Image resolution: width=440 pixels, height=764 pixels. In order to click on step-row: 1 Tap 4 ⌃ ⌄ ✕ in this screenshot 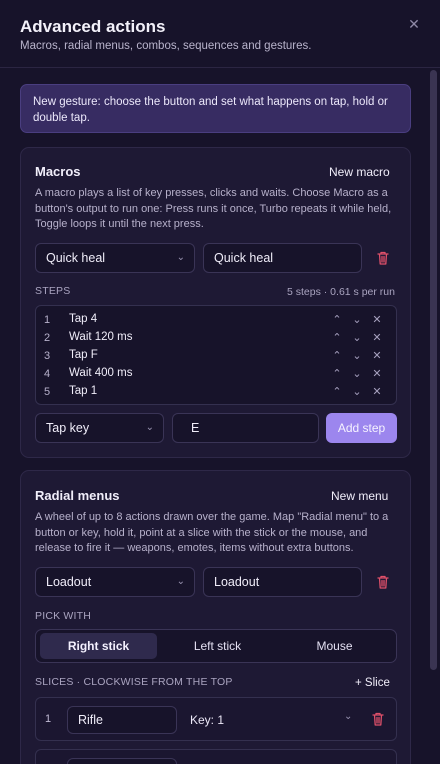, I will do `click(216, 321)`.